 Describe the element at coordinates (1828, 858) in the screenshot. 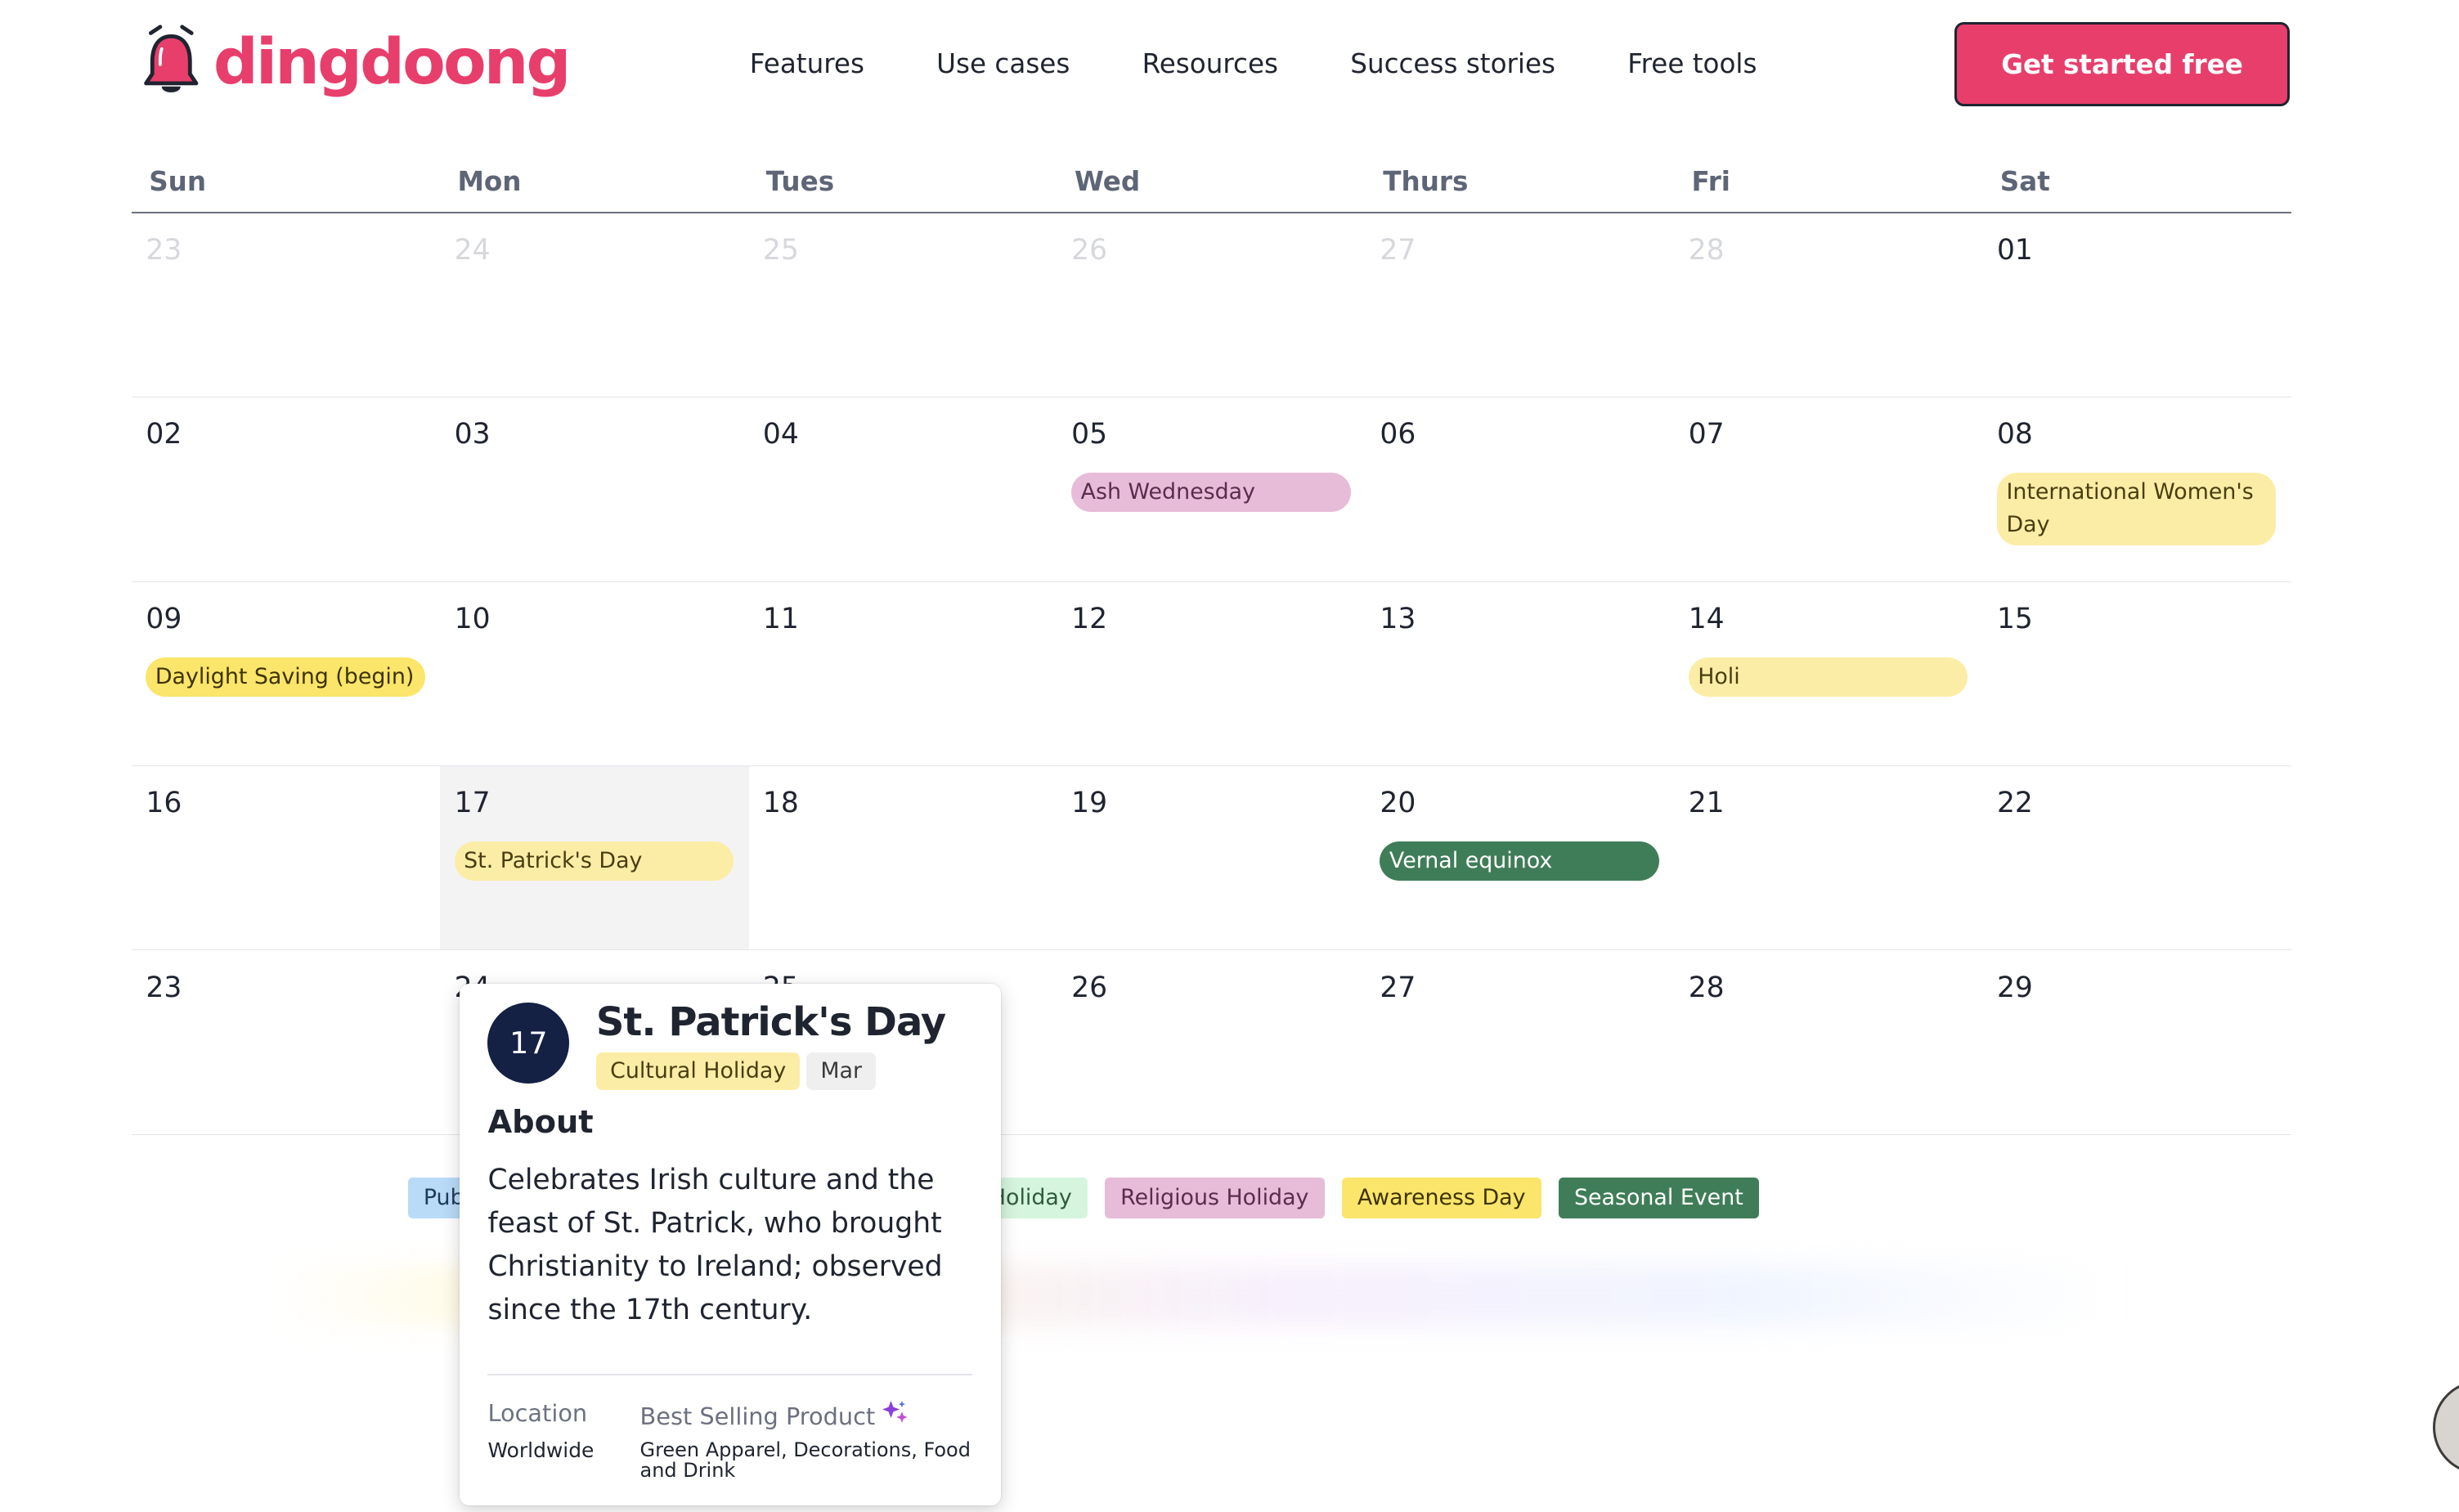

I see `day-cell: 21` at that location.